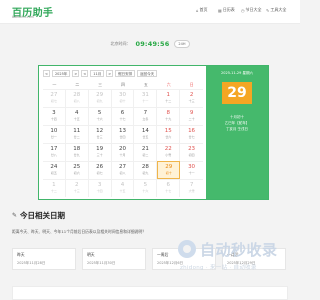  I want to click on calendar-day: 26 初七, so click(100, 170).